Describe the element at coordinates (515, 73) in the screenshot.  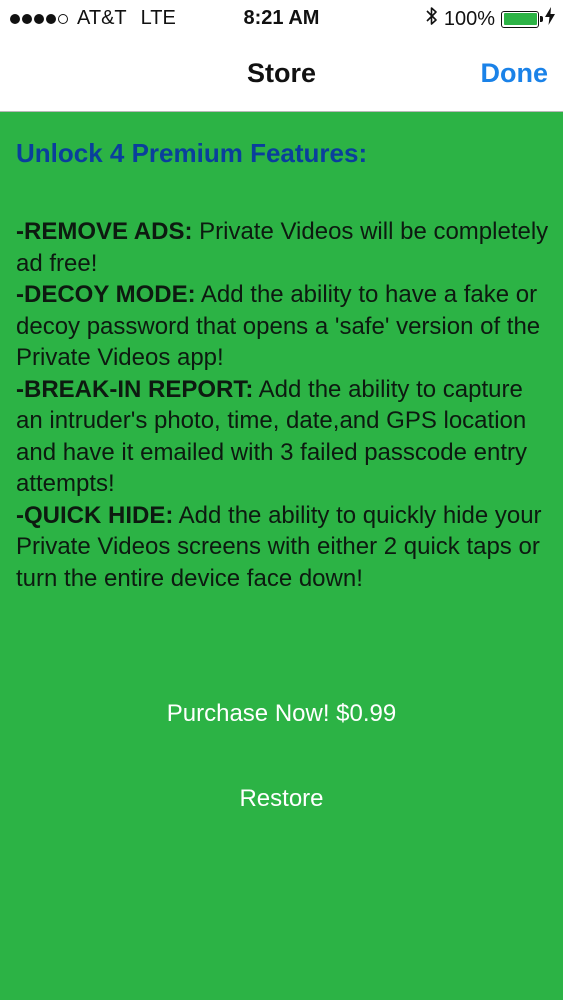
I see `done-button: Done` at that location.